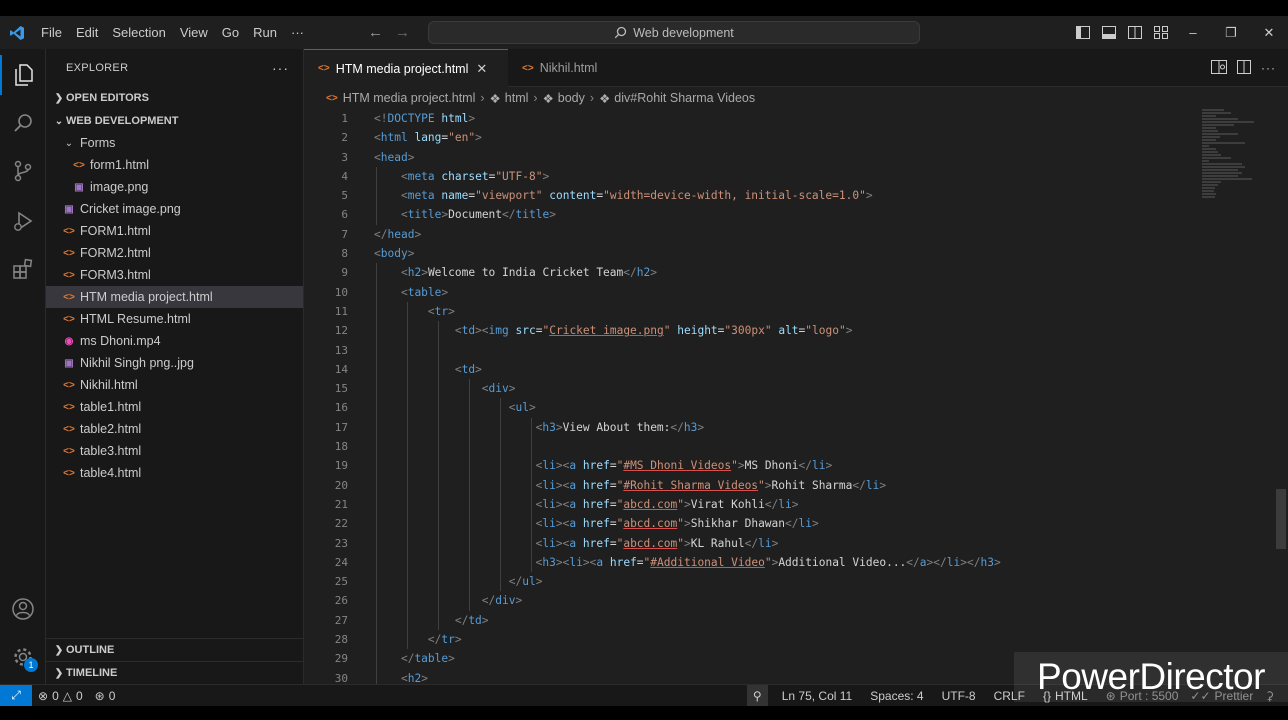 Image resolution: width=1288 pixels, height=720 pixels. What do you see at coordinates (17, 32) in the screenshot?
I see `vscode-logo-icon` at bounding box center [17, 32].